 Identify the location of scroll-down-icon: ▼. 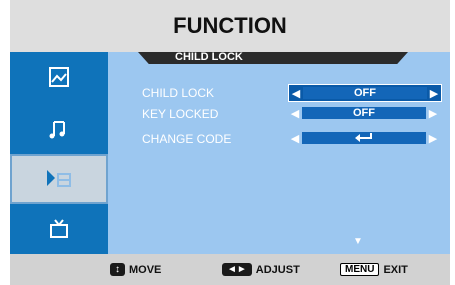
(358, 241).